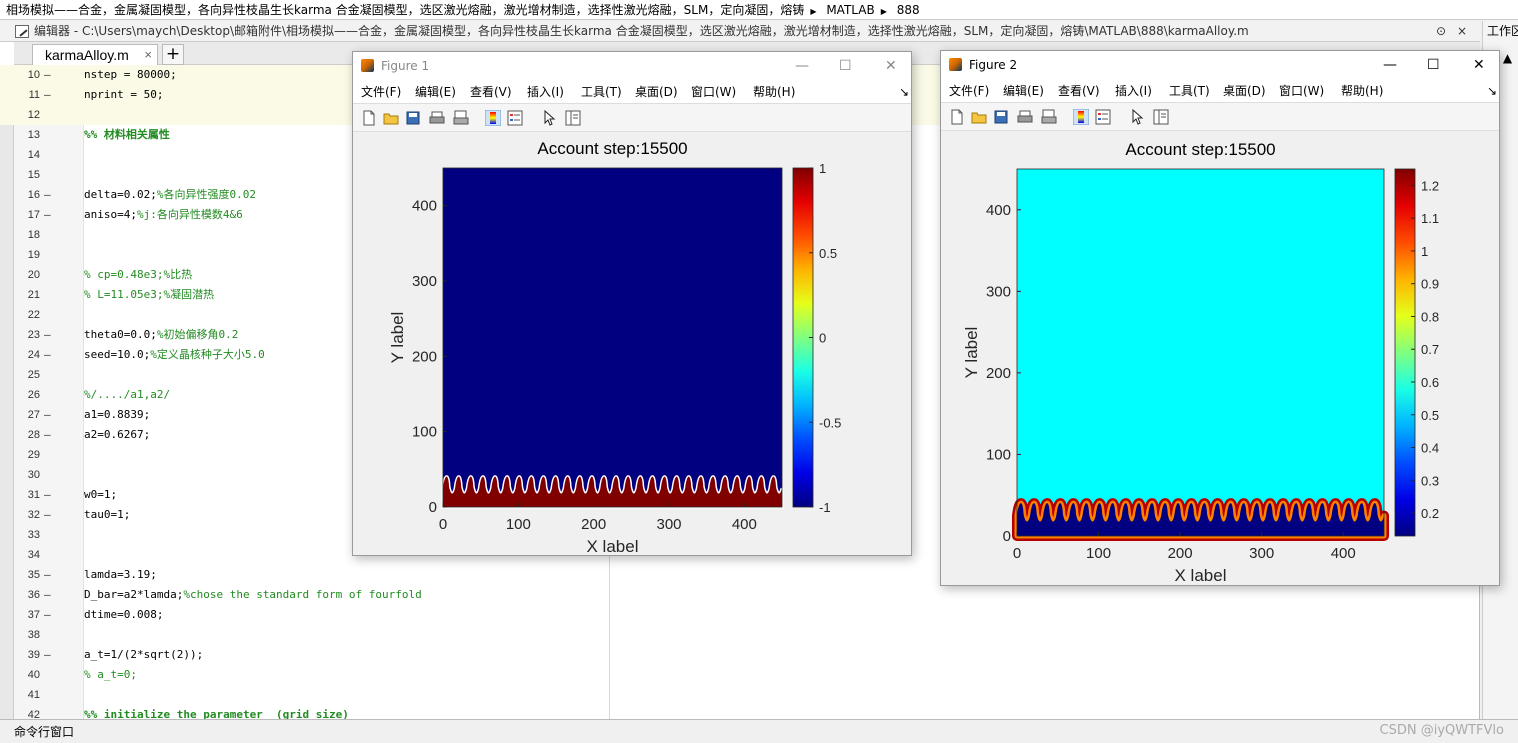  What do you see at coordinates (1441, 31) in the screenshot?
I see `editor-options-icon: ⊙` at bounding box center [1441, 31].